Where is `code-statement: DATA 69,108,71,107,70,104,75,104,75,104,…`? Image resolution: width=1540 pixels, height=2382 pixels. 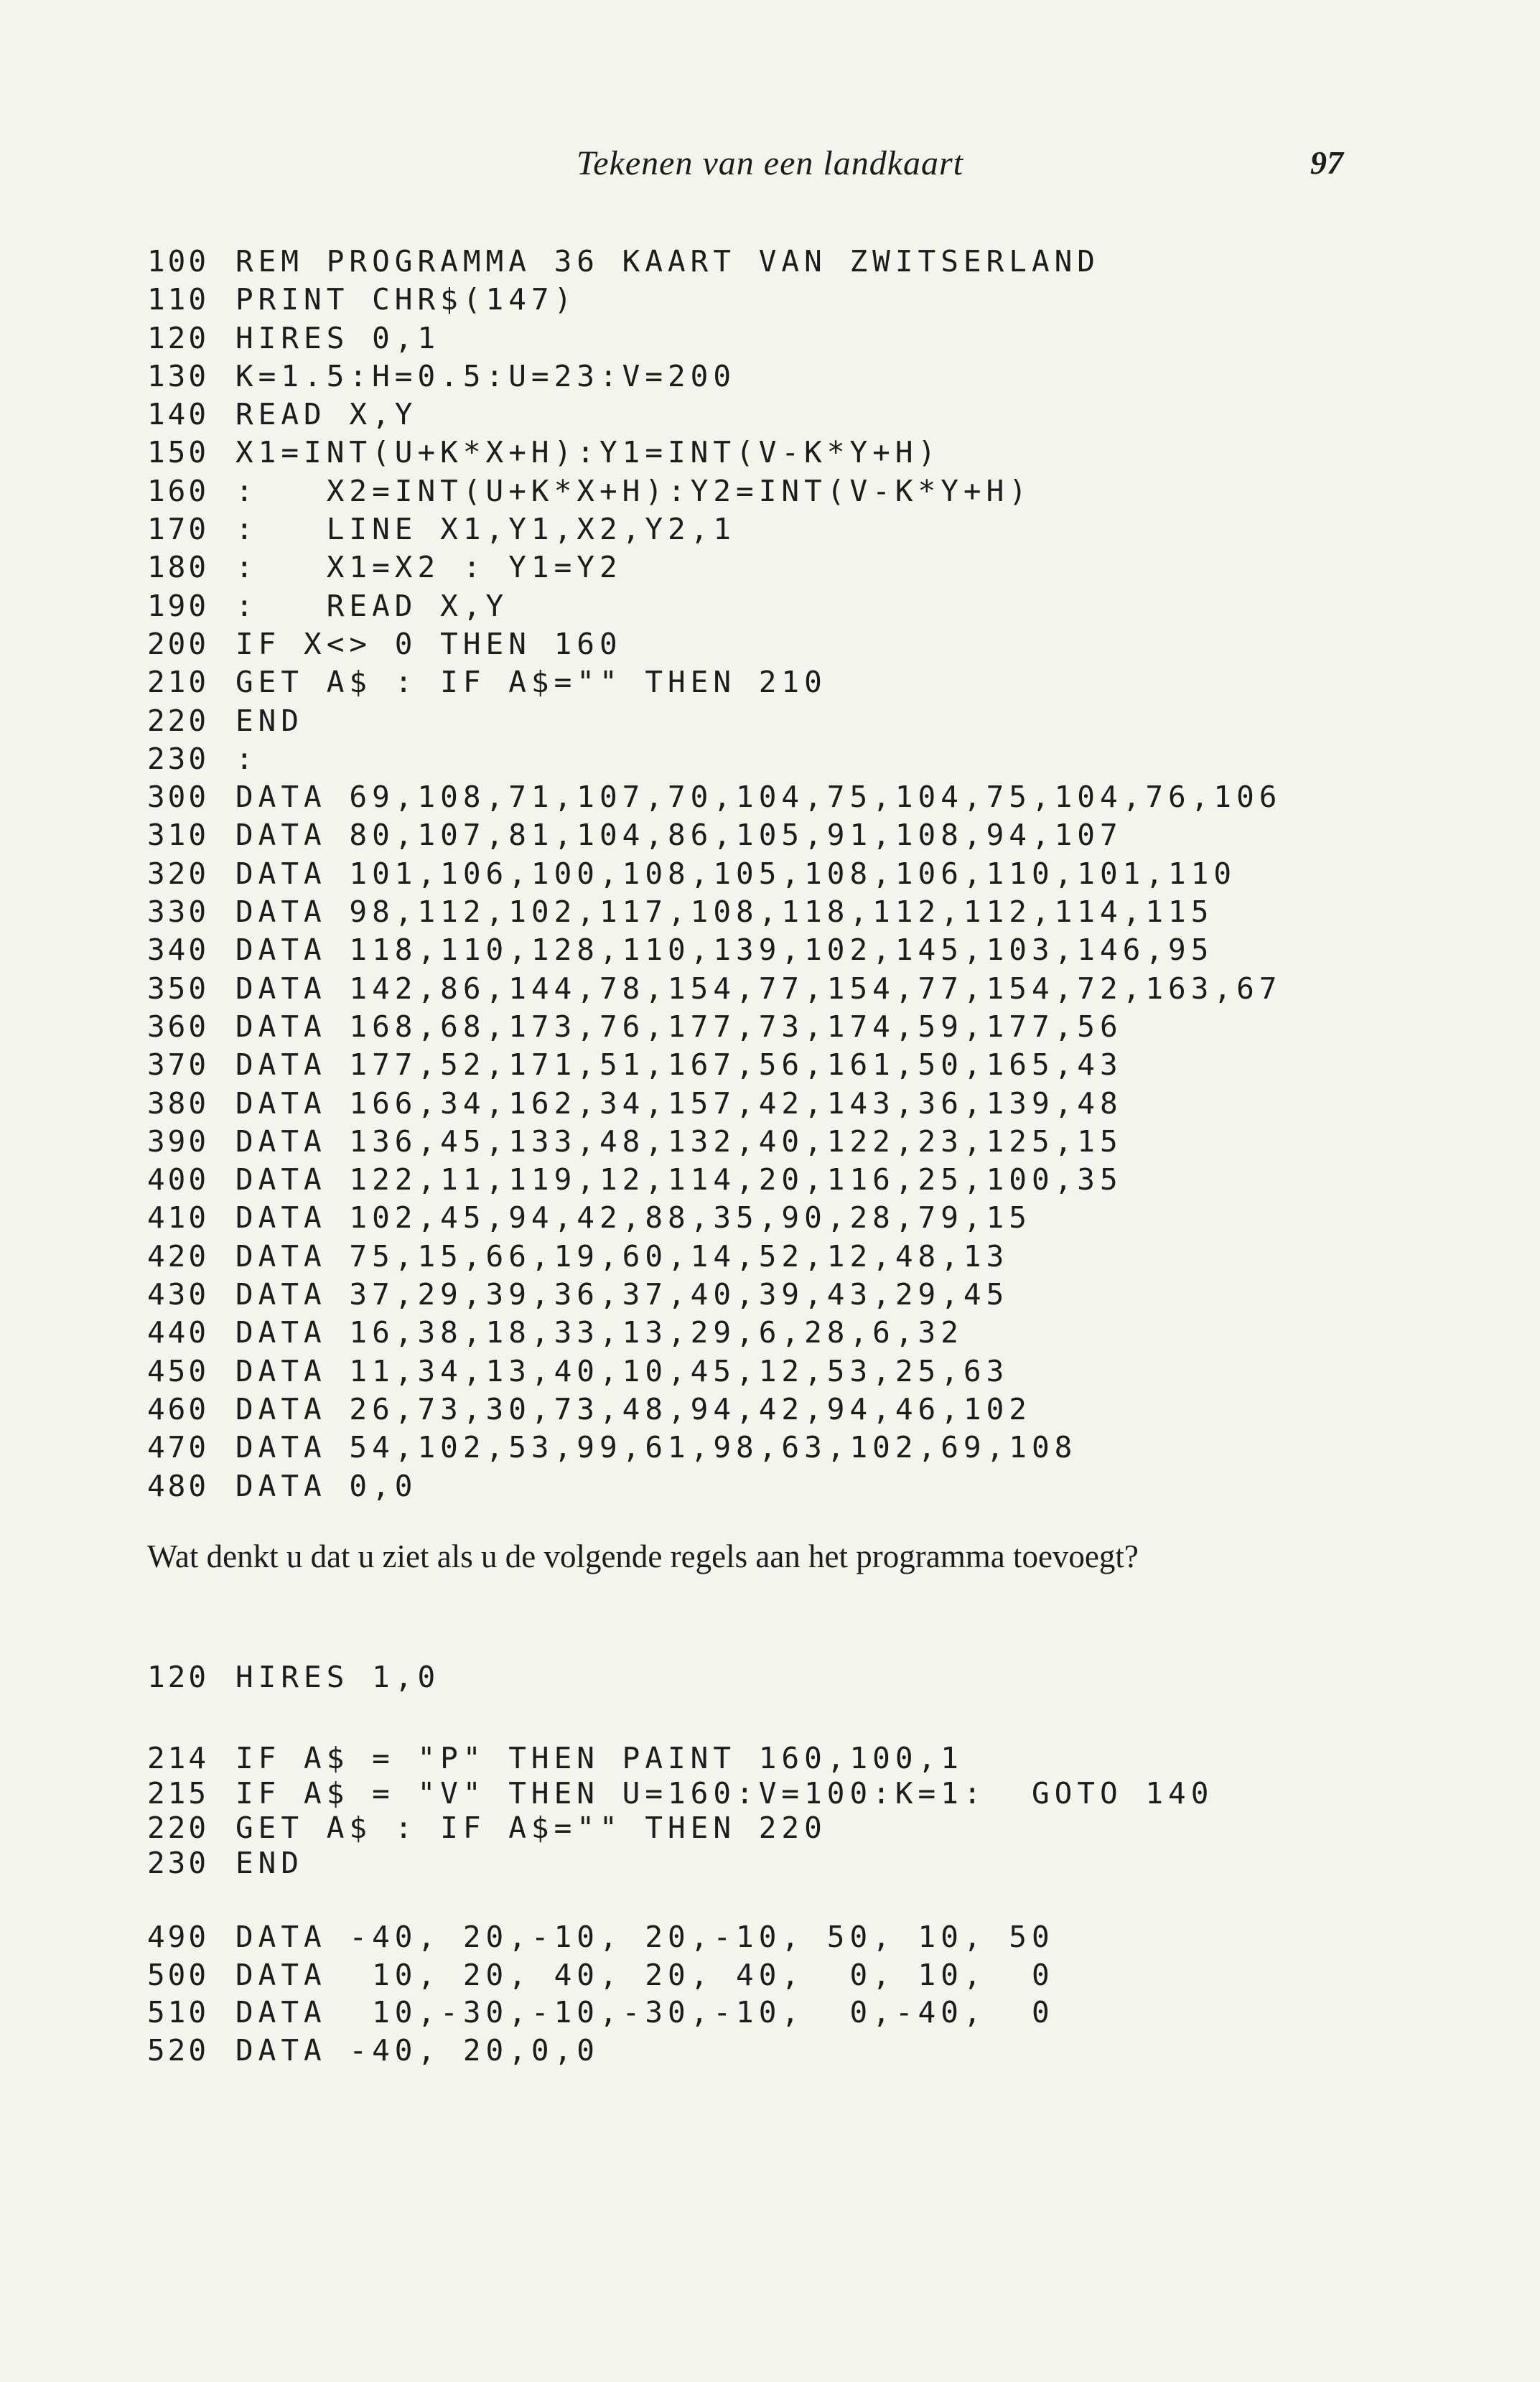 code-statement: DATA 69,108,71,107,70,104,75,104,75,104,… is located at coordinates (758, 797).